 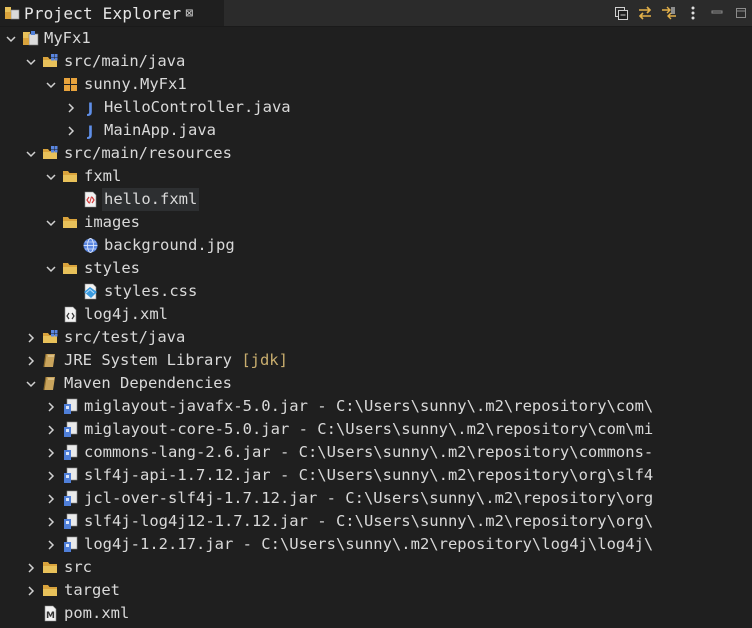 I want to click on tree-item: background.jpg, so click(x=376, y=245).